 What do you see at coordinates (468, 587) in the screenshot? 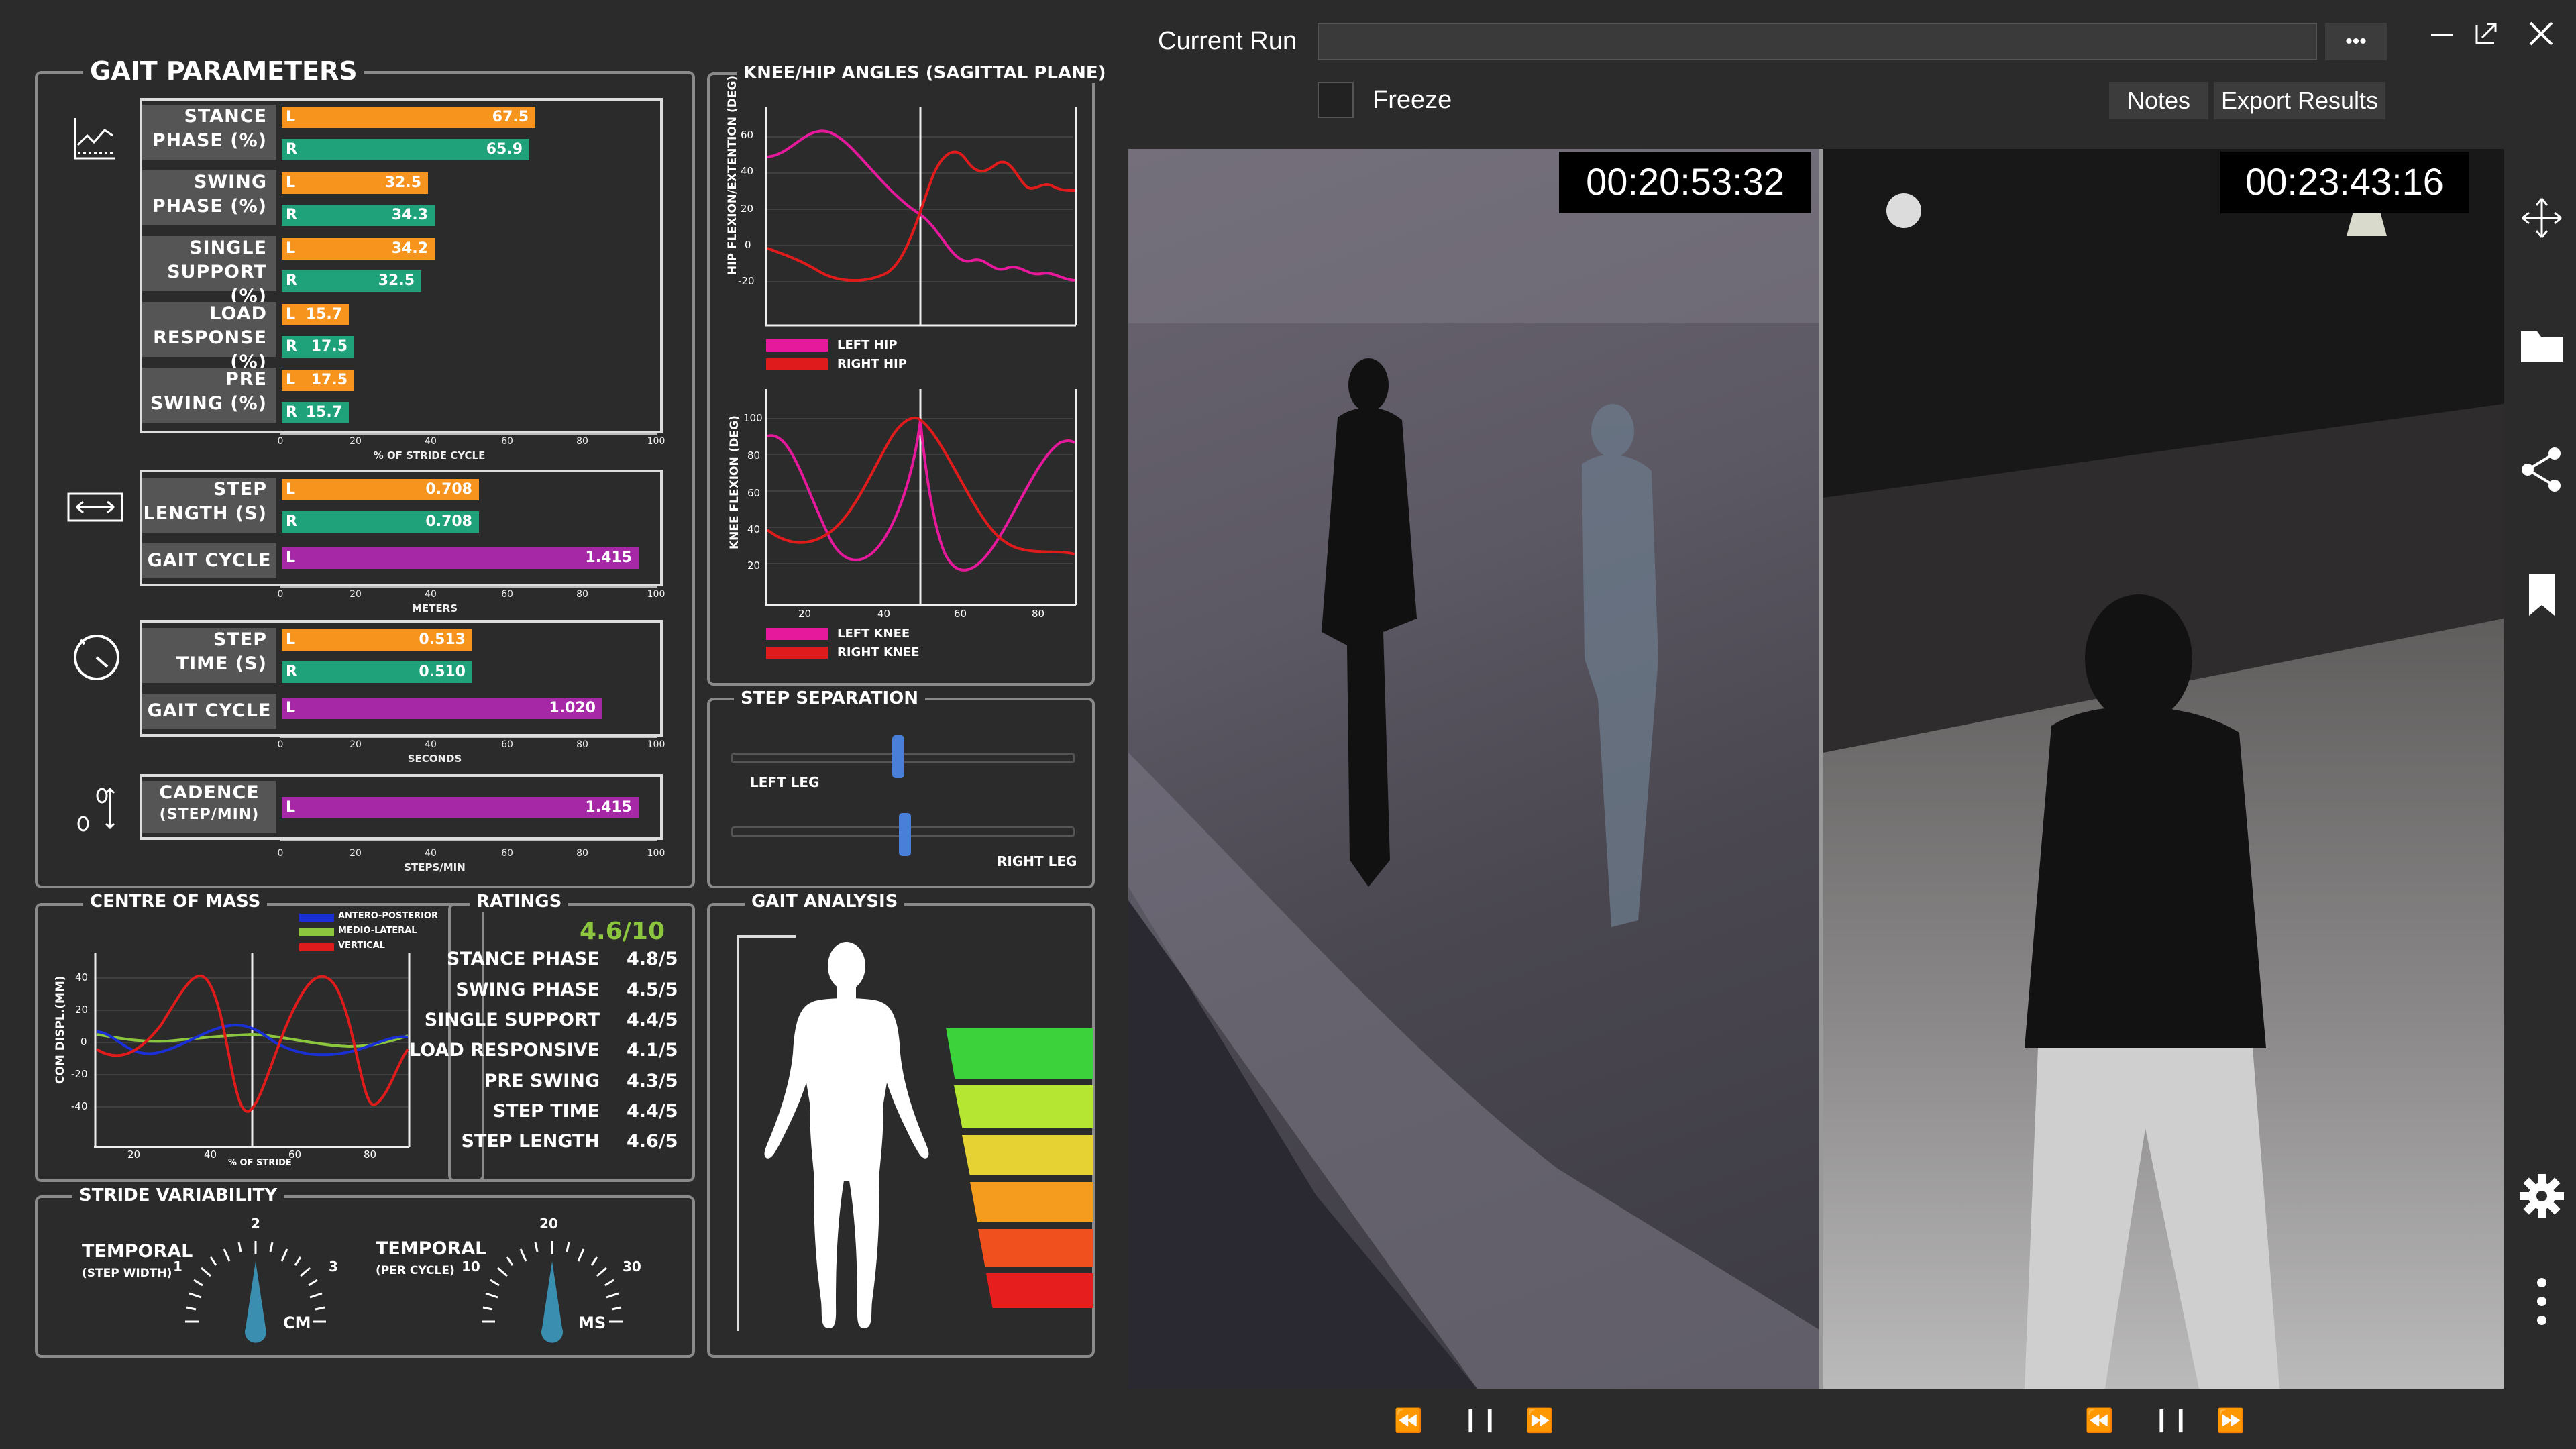
I see `meters-axis` at bounding box center [468, 587].